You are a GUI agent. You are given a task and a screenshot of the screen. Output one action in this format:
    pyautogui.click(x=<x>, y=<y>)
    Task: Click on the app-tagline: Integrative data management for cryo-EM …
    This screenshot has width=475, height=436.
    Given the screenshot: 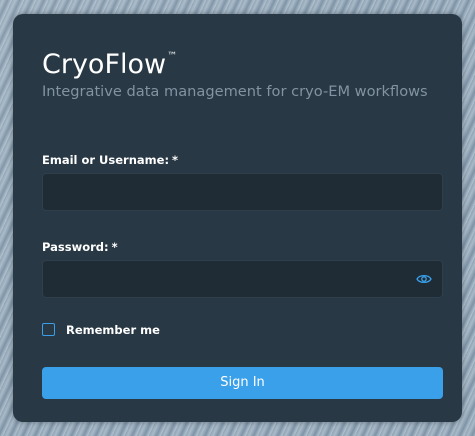 What is the action you would take?
    pyautogui.click(x=235, y=91)
    